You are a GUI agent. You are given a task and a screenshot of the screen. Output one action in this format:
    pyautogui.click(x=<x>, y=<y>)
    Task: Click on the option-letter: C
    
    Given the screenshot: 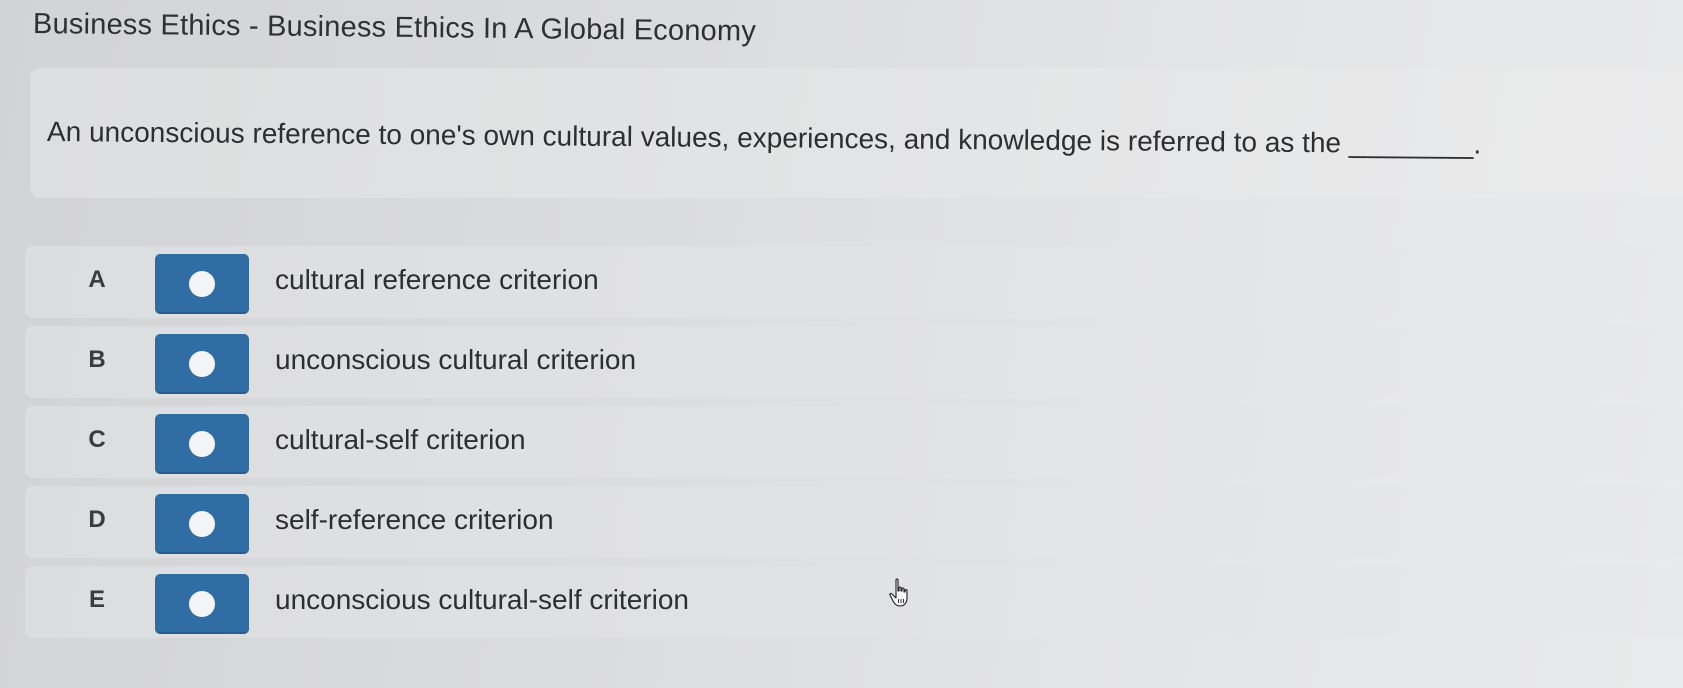 What is the action you would take?
    pyautogui.click(x=97, y=439)
    